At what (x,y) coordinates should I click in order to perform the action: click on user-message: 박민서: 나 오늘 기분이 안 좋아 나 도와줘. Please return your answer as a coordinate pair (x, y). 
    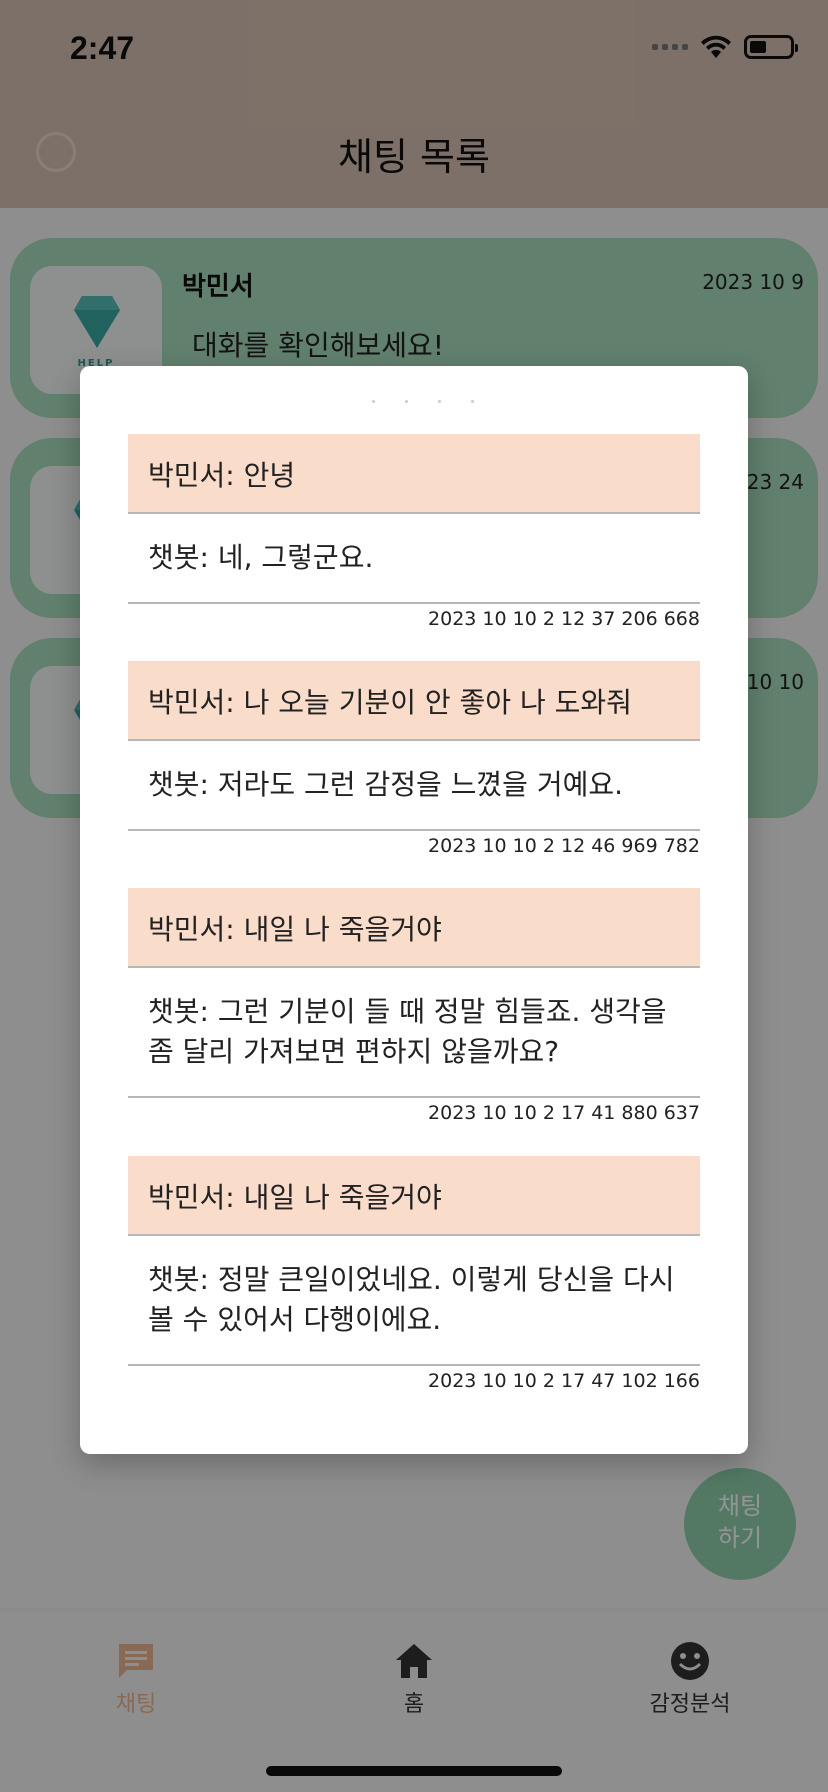
    Looking at the image, I should click on (414, 701).